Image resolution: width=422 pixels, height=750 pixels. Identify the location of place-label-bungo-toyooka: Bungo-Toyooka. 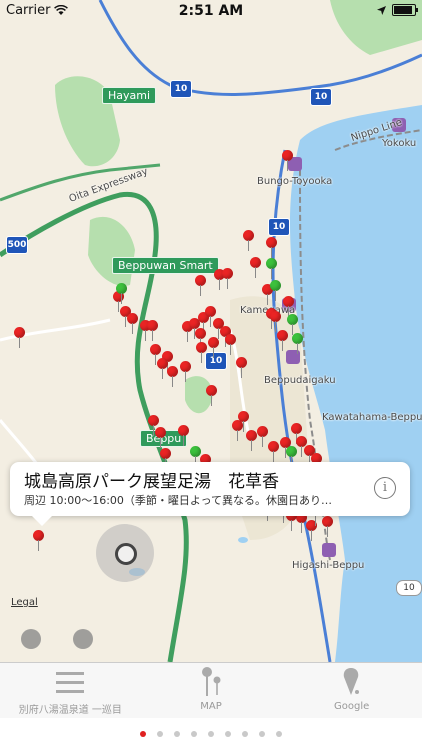
(295, 181).